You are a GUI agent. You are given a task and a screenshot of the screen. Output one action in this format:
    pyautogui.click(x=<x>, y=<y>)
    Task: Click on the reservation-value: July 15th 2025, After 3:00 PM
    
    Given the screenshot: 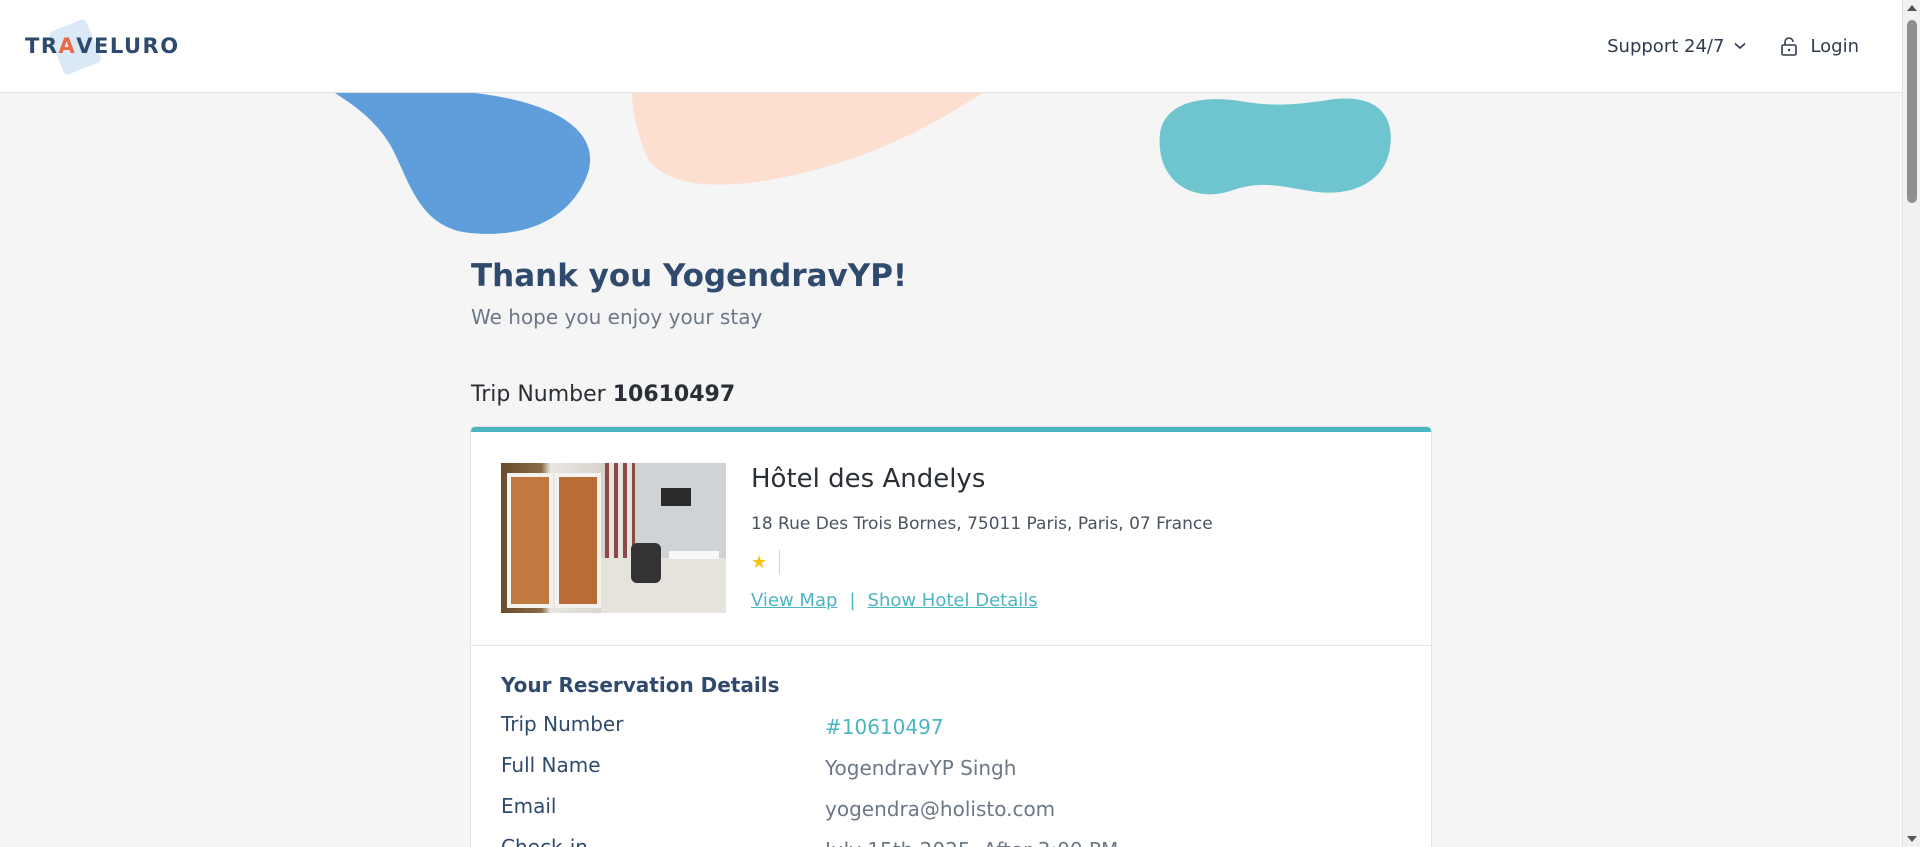 What is the action you would take?
    pyautogui.click(x=971, y=842)
    